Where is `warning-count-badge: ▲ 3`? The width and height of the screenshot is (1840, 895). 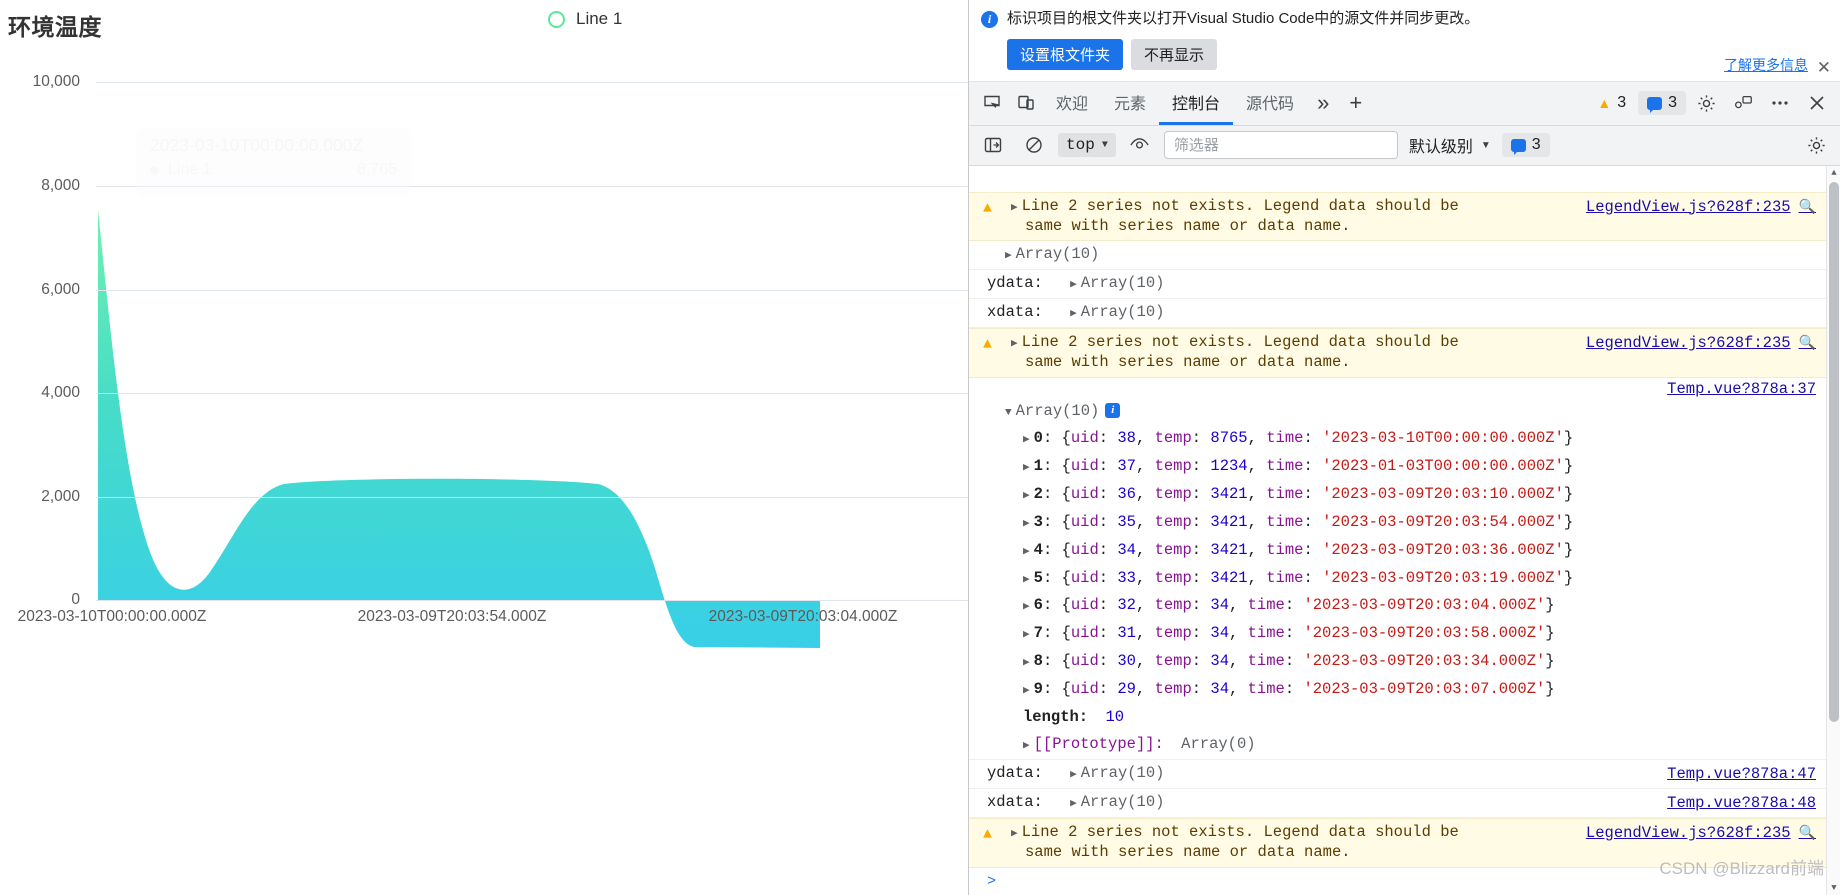
warning-count-badge: ▲ 3 is located at coordinates (1612, 103).